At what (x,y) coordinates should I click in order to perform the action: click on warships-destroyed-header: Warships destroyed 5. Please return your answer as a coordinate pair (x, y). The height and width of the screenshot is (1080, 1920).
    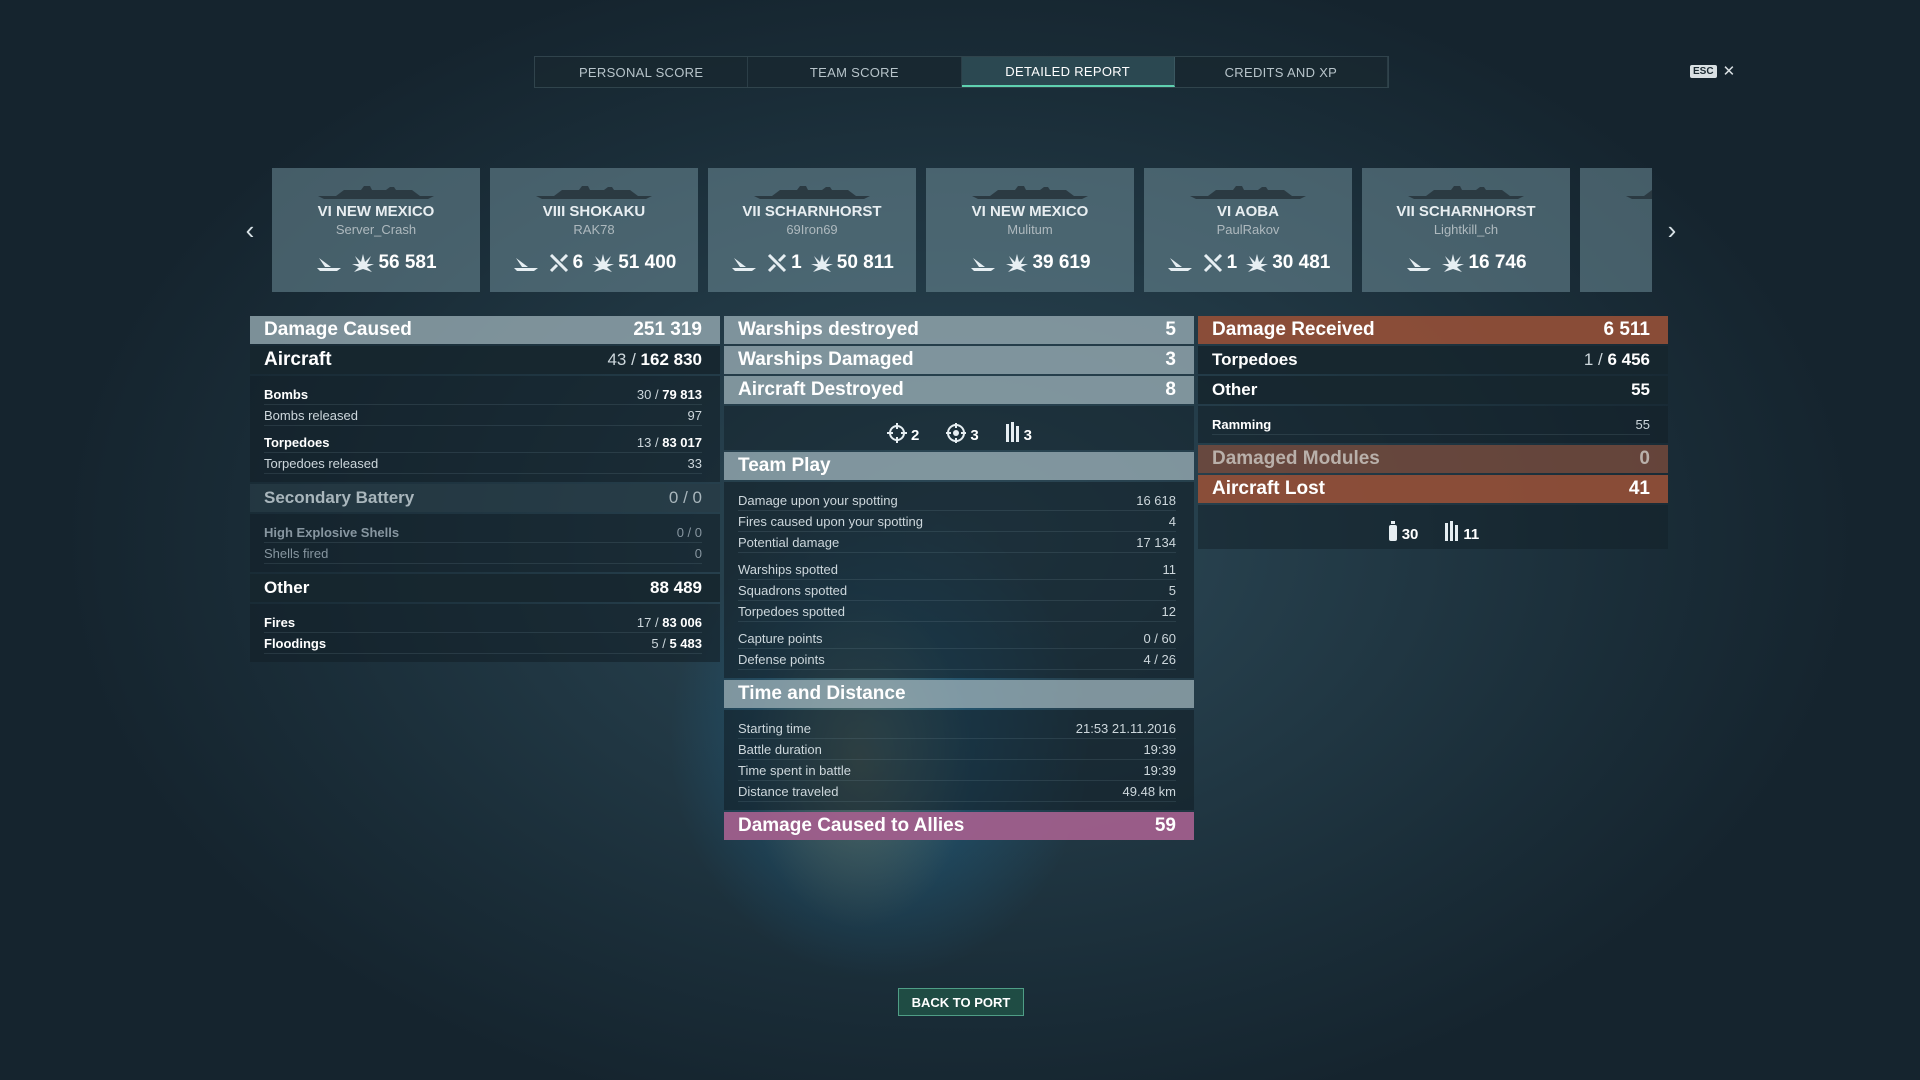
    Looking at the image, I should click on (959, 330).